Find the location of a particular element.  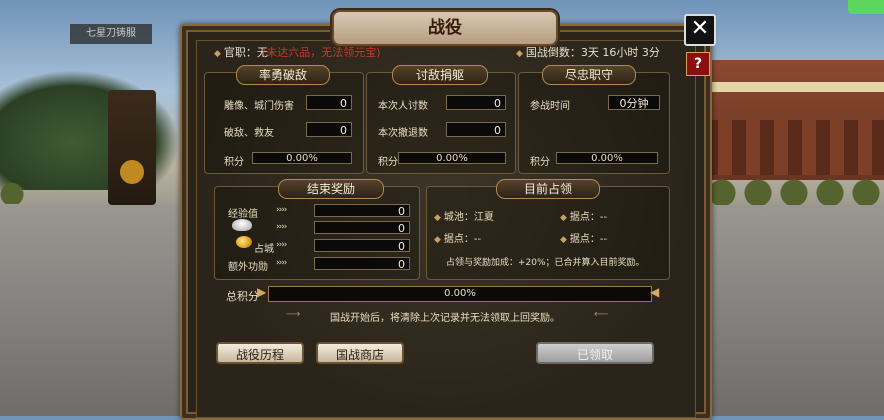

panel-brave-title: 率勇破敌 is located at coordinates (283, 75).